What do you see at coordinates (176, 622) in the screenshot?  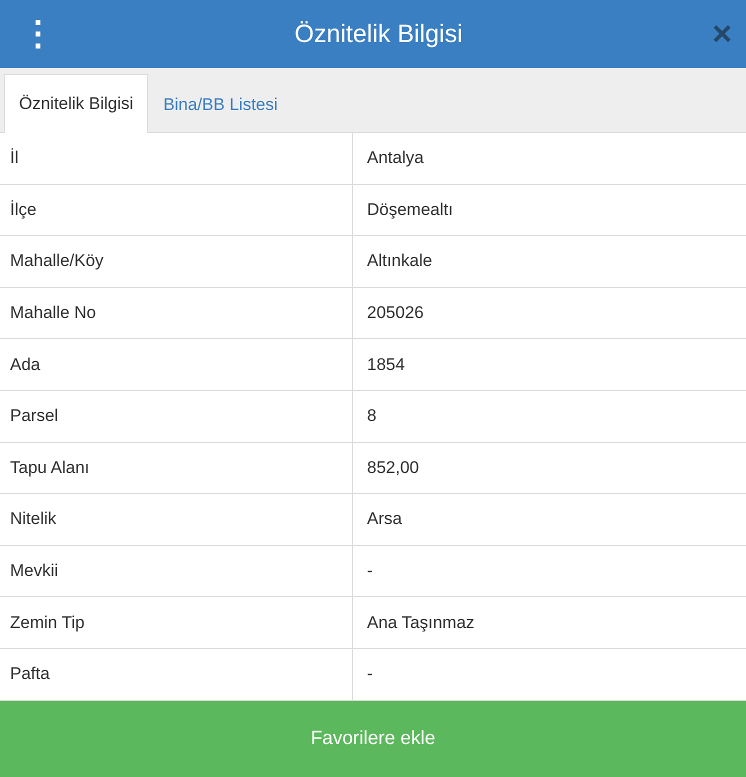 I see `field-label: Zemin Tip` at bounding box center [176, 622].